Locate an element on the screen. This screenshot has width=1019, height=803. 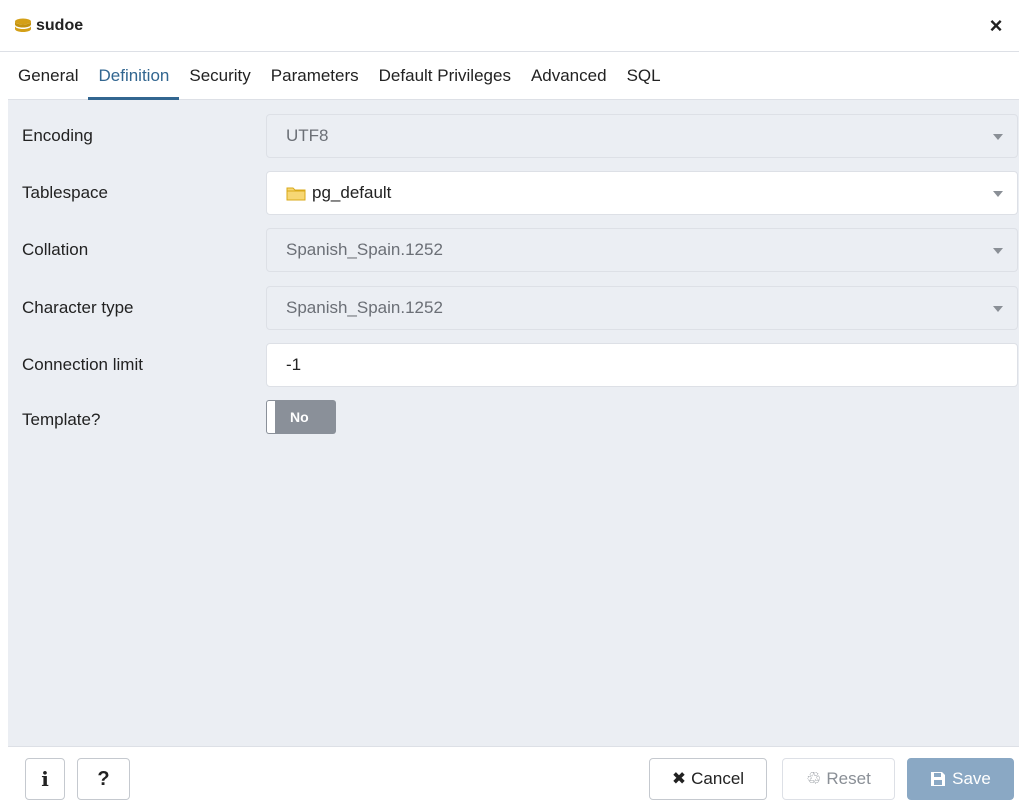
template-toggle: No is located at coordinates (301, 417).